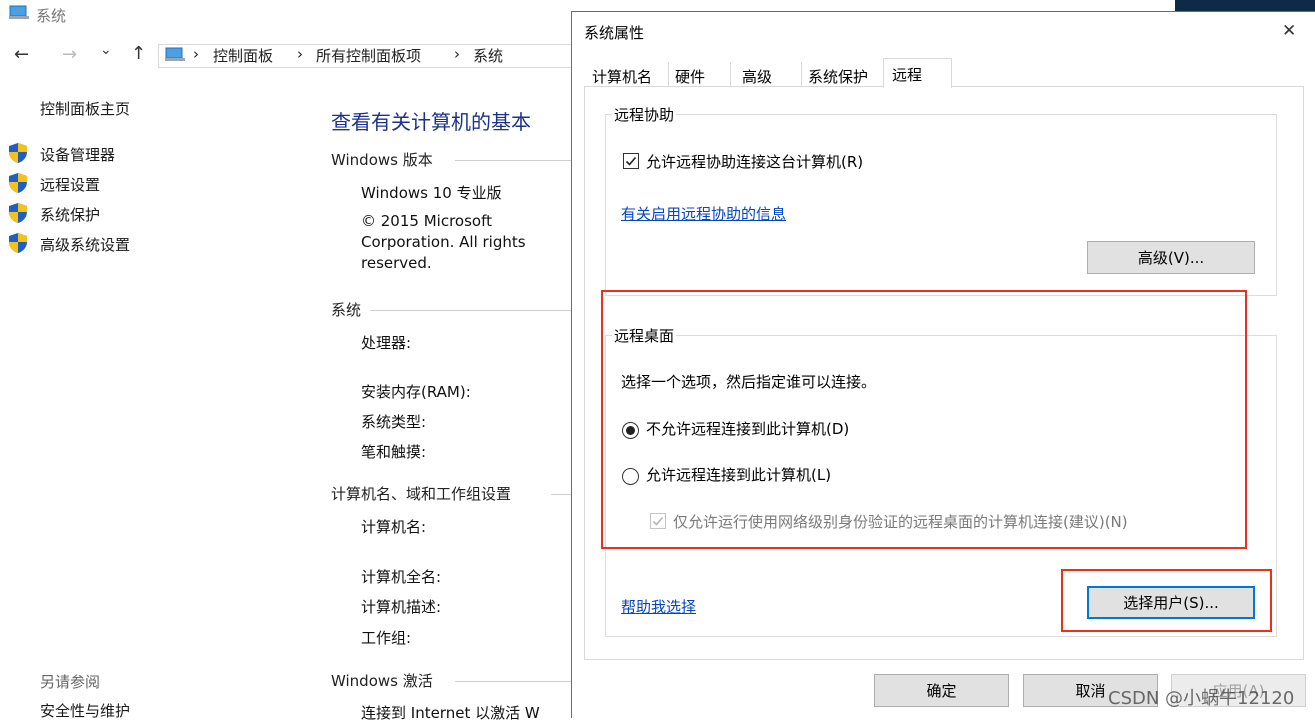 Image resolution: width=1315 pixels, height=723 pixels. What do you see at coordinates (658, 606) in the screenshot?
I see `help-me-choose-link: 帮助我选择` at bounding box center [658, 606].